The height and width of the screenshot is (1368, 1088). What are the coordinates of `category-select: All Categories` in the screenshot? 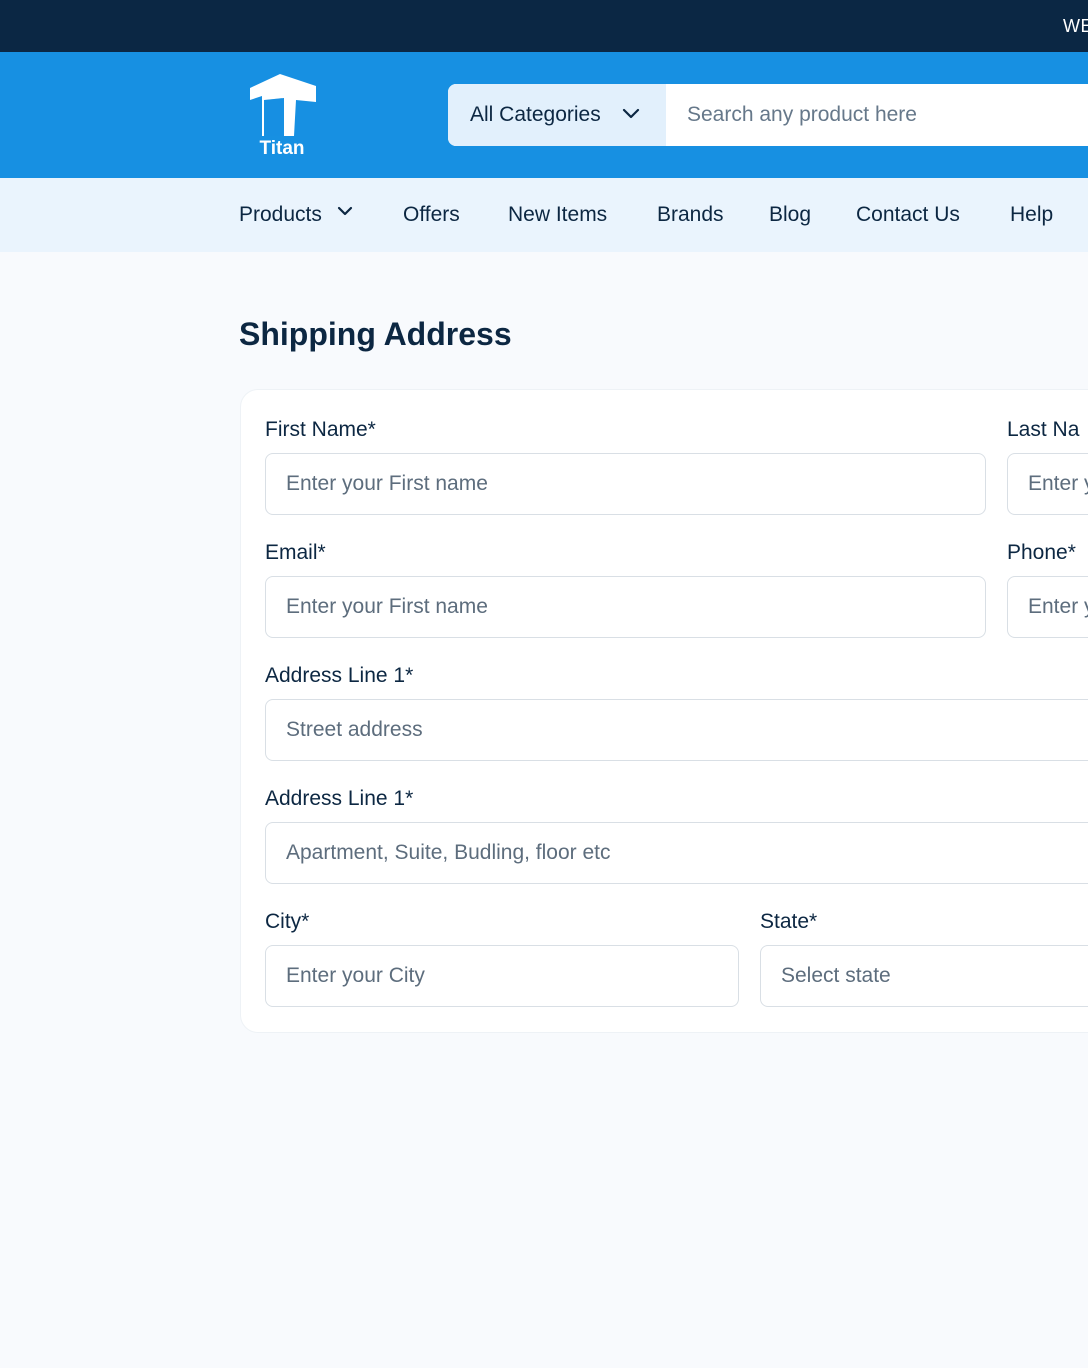 It's located at (557, 115).